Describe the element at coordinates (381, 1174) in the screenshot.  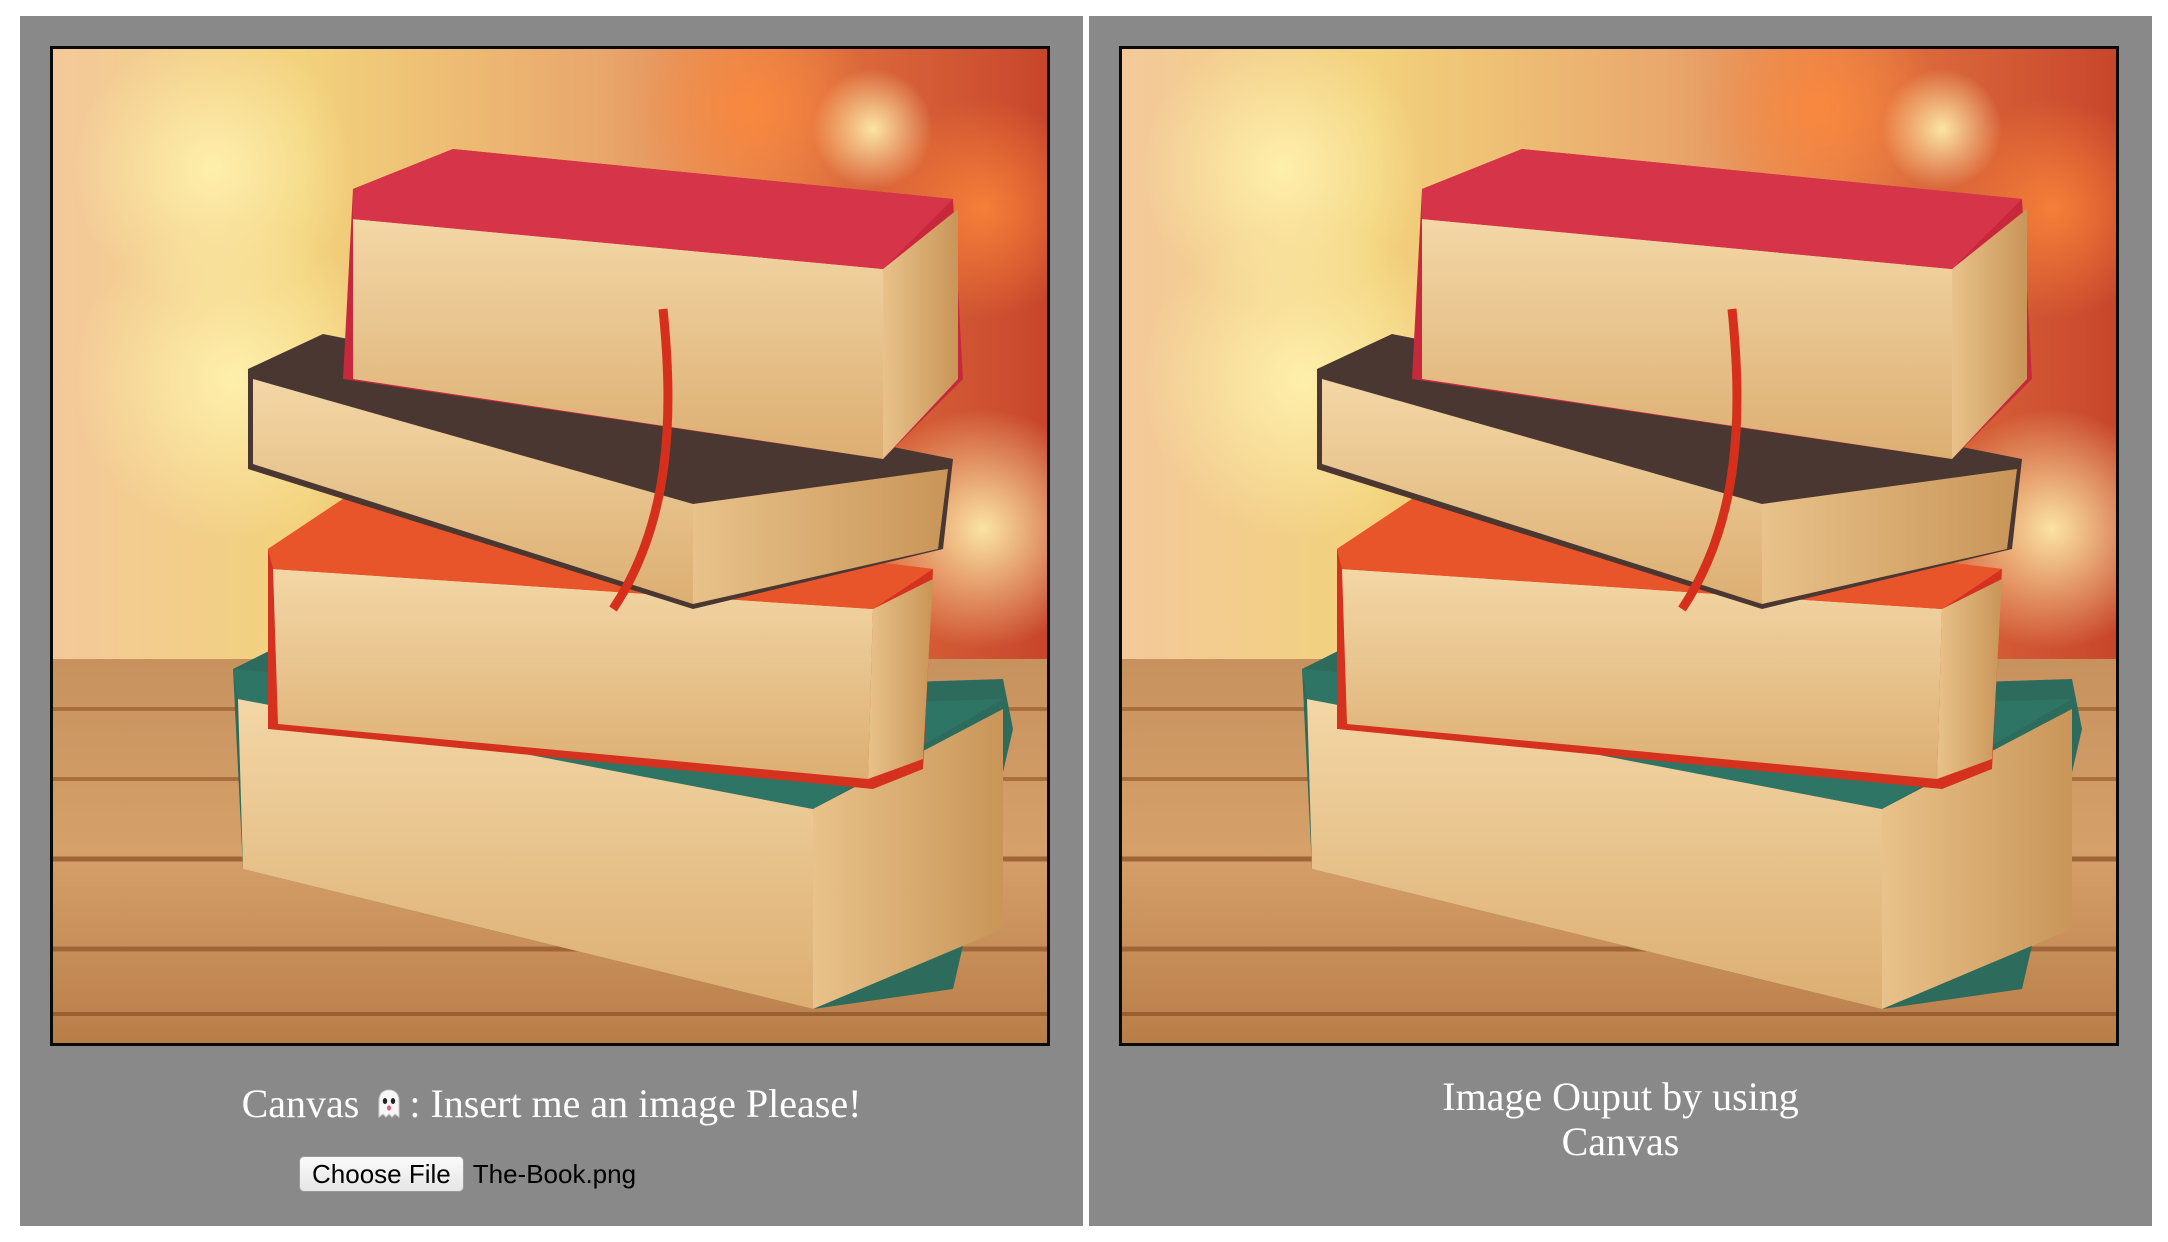
I see `choose-file-button: Choose File` at that location.